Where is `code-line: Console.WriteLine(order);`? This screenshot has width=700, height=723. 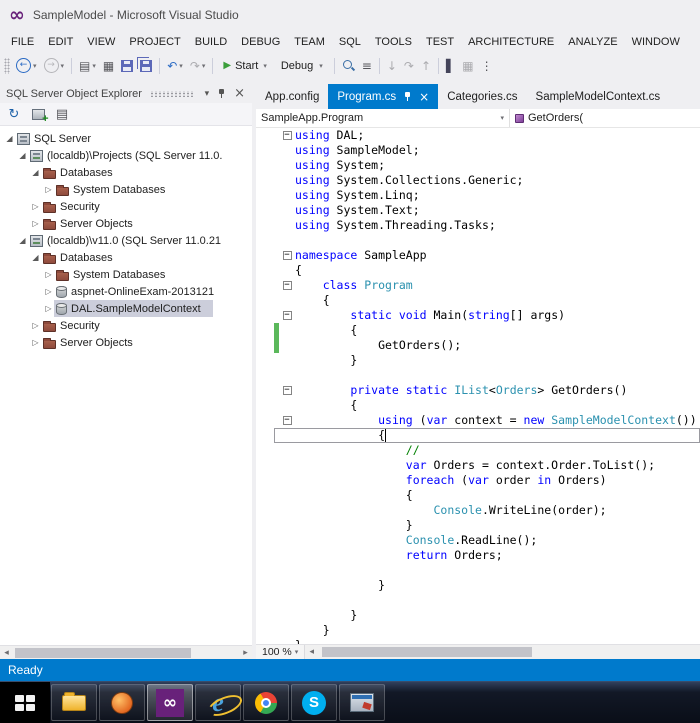
code-line: Console.WriteLine(order); is located at coordinates (487, 510).